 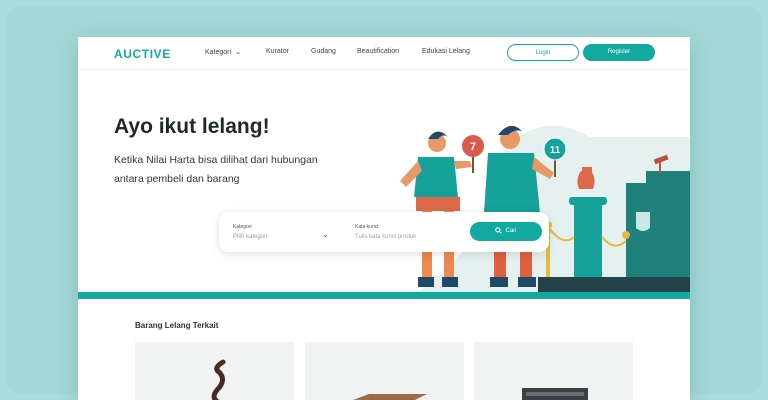 I want to click on login-button: Login, so click(x=543, y=52).